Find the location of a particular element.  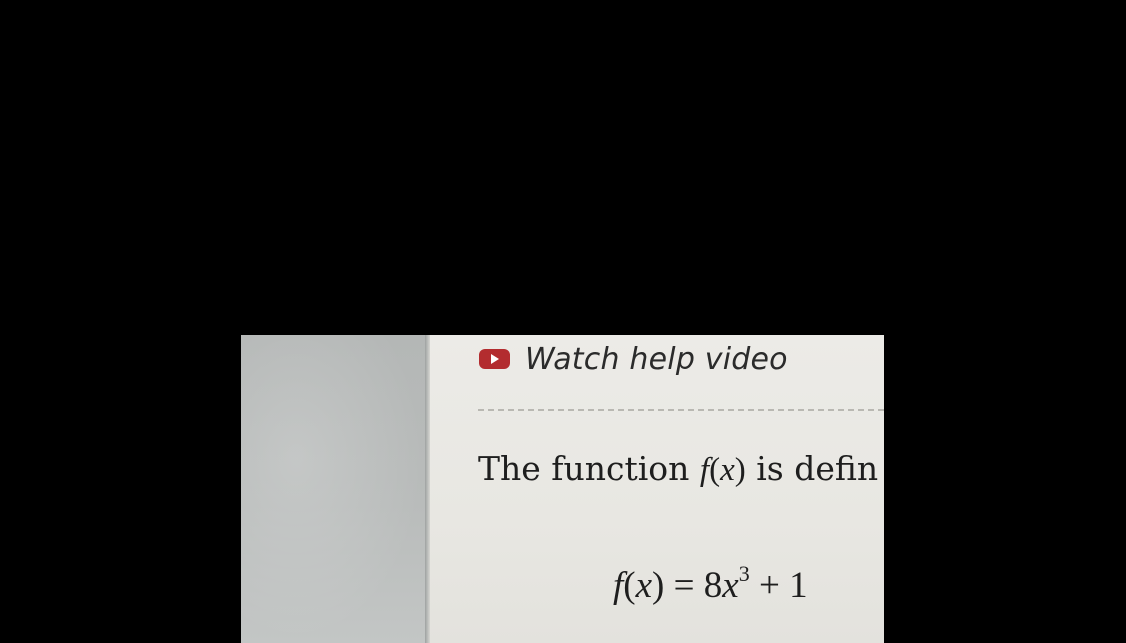

equation-lhs-variable: x is located at coordinates (644, 585).